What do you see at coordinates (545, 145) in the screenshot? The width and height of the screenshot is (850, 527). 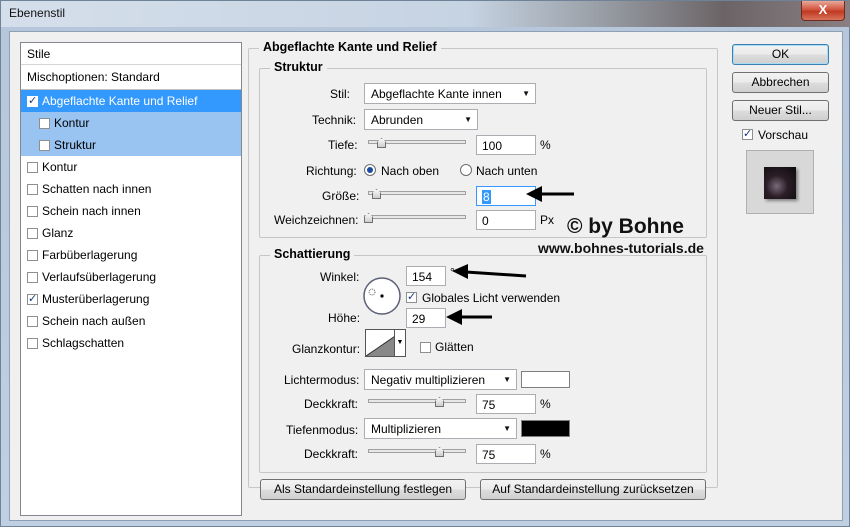 I see `depth-unit: %` at bounding box center [545, 145].